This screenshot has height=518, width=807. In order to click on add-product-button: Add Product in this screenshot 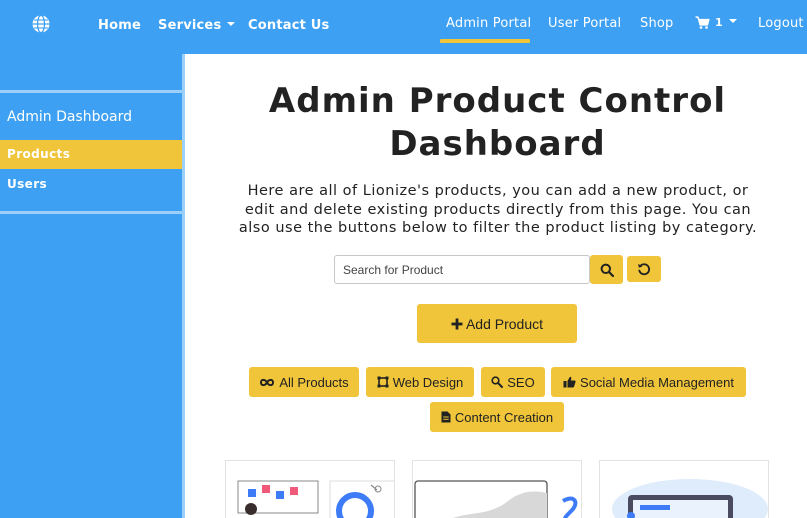, I will do `click(497, 323)`.